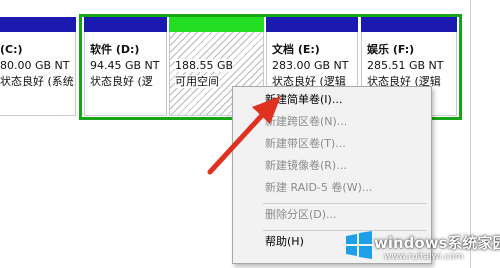 This screenshot has height=268, width=500. What do you see at coordinates (11, 49) in the screenshot?
I see `partition-name: (C:)` at bounding box center [11, 49].